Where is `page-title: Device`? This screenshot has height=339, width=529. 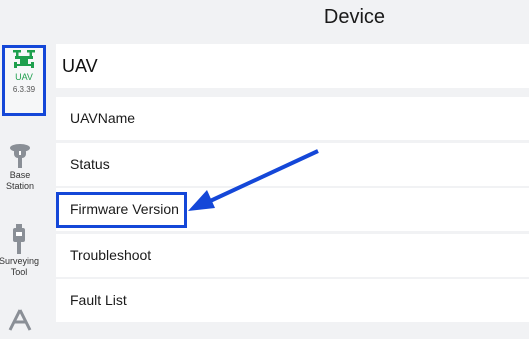 page-title: Device is located at coordinates (354, 17).